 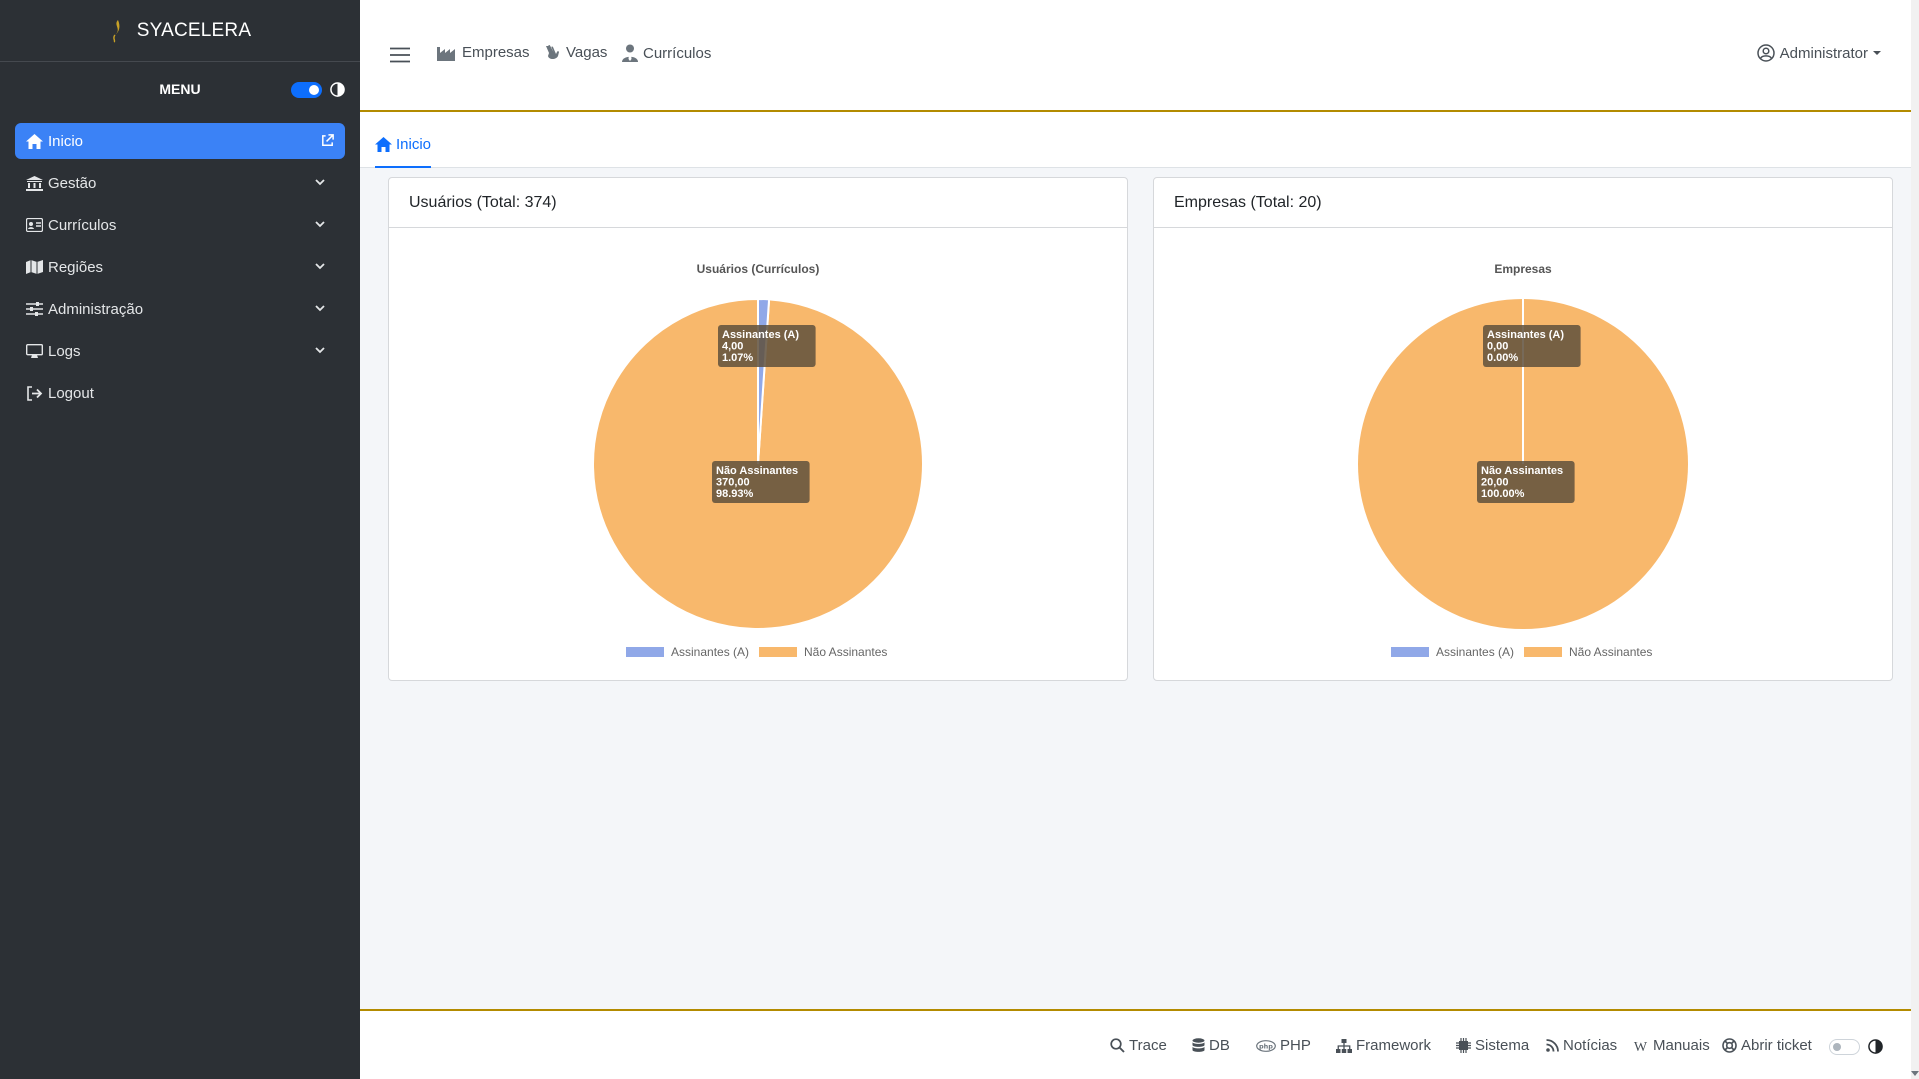 I want to click on footer-link-label: Notícias, so click(x=1590, y=1045).